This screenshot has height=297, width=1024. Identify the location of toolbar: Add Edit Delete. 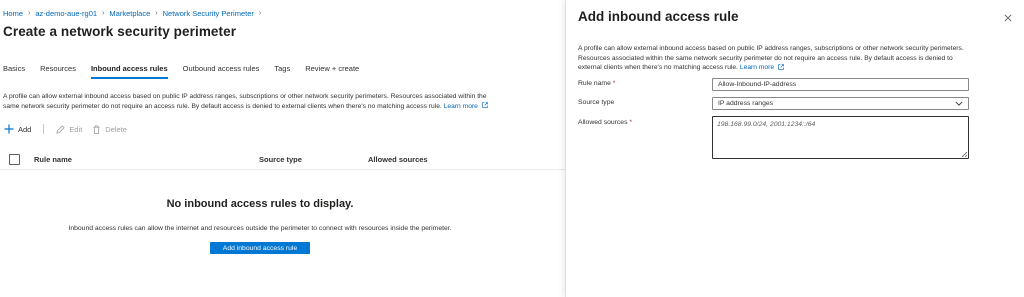
(70, 129).